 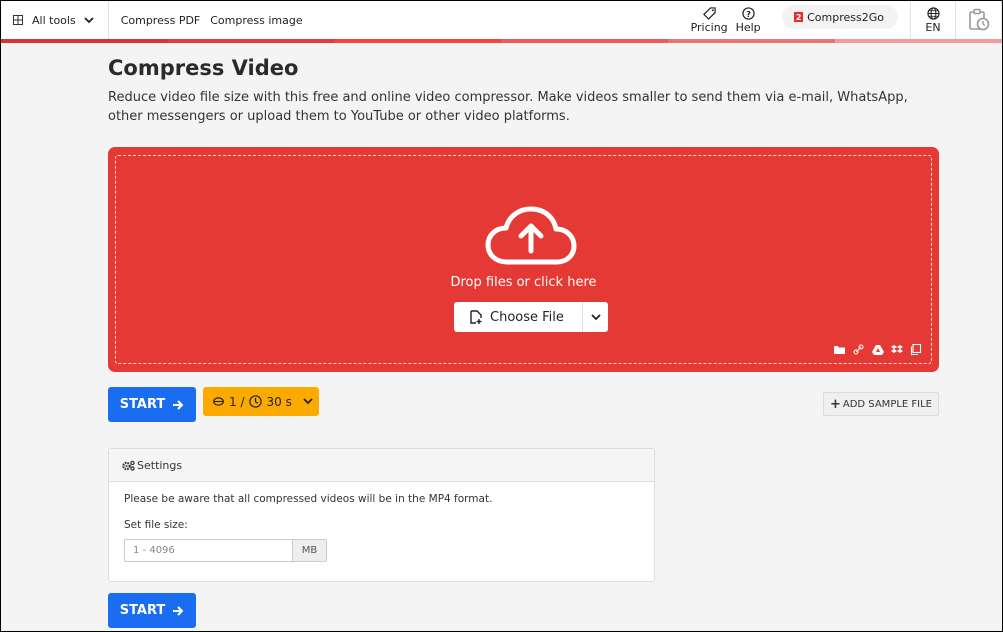 I want to click on dropbox-icon, so click(x=897, y=349).